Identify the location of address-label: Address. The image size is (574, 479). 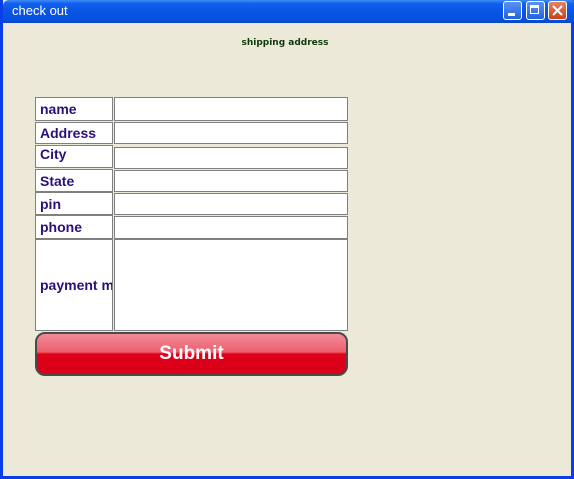
(74, 133).